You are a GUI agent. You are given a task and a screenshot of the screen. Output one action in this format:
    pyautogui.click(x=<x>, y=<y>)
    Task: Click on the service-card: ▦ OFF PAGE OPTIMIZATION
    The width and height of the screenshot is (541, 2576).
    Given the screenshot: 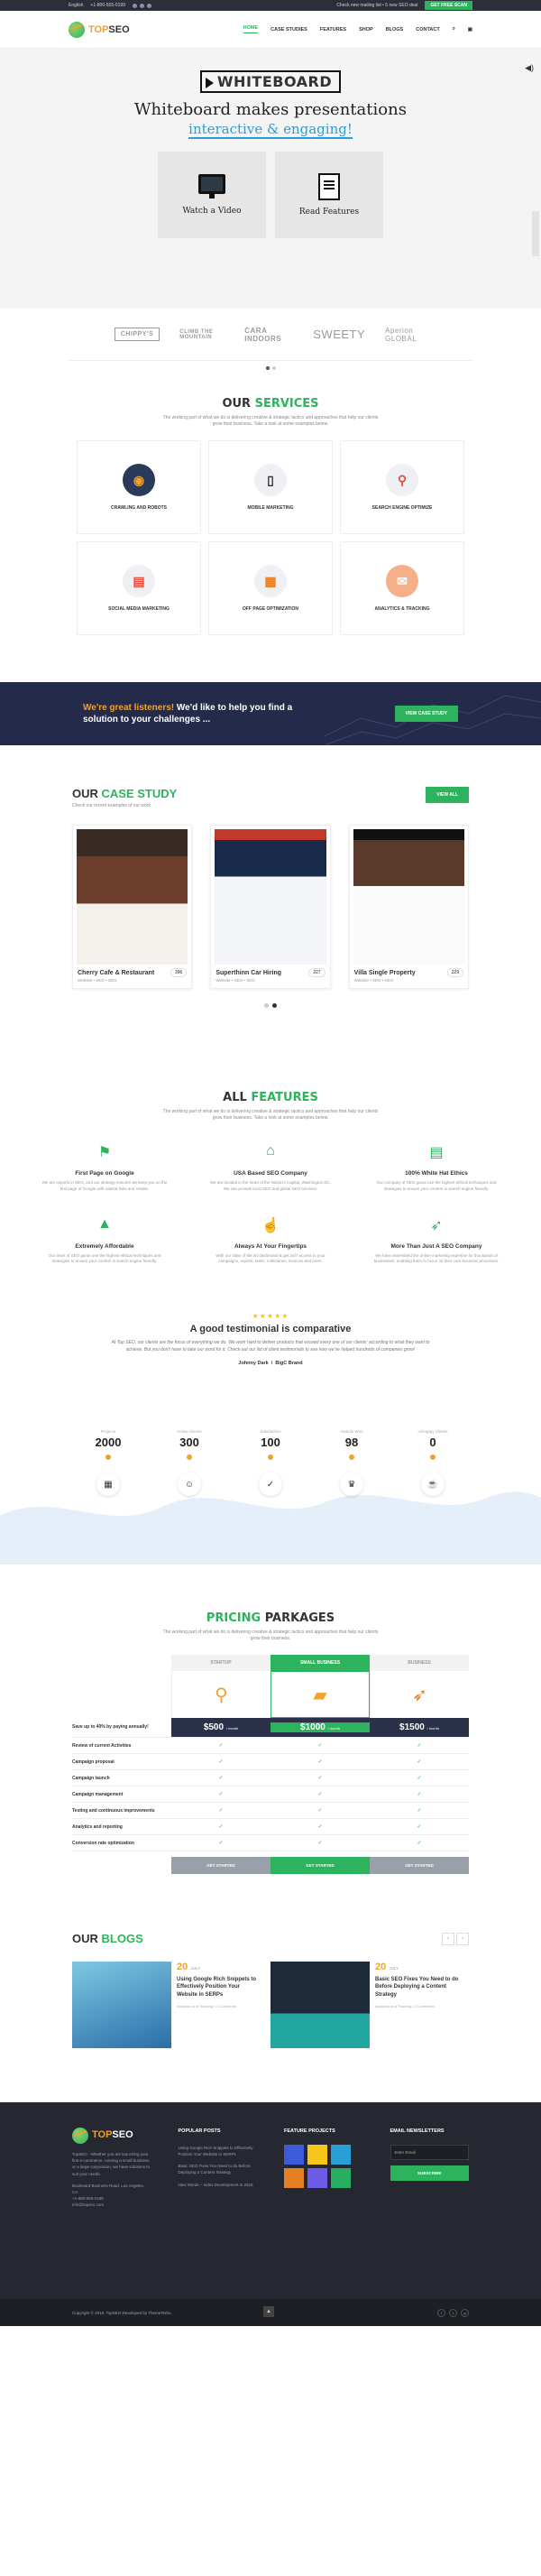 What is the action you would take?
    pyautogui.click(x=270, y=588)
    